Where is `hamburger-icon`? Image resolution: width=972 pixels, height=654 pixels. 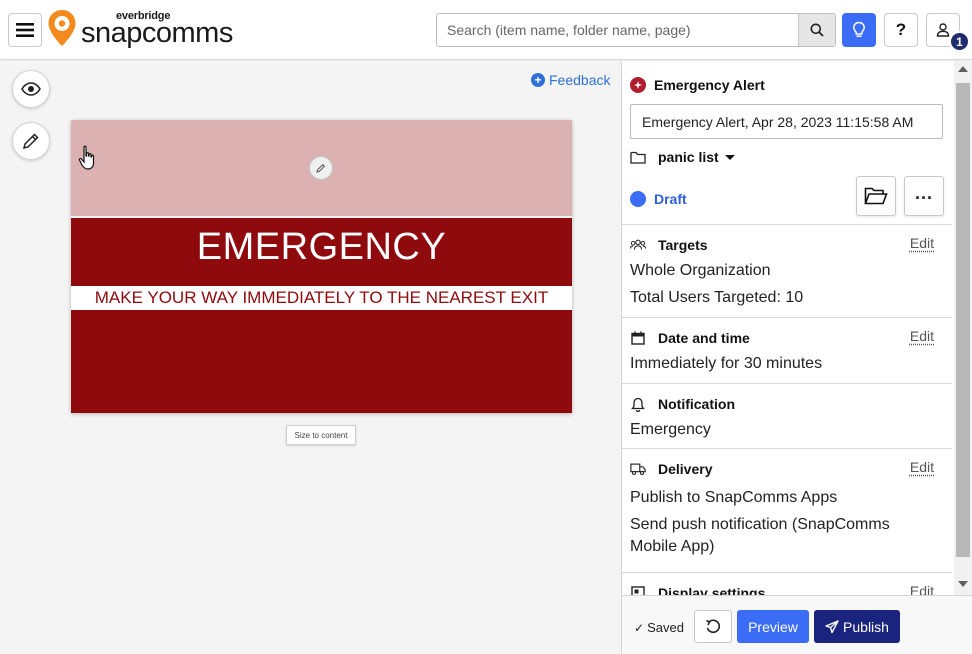
hamburger-icon is located at coordinates (25, 30).